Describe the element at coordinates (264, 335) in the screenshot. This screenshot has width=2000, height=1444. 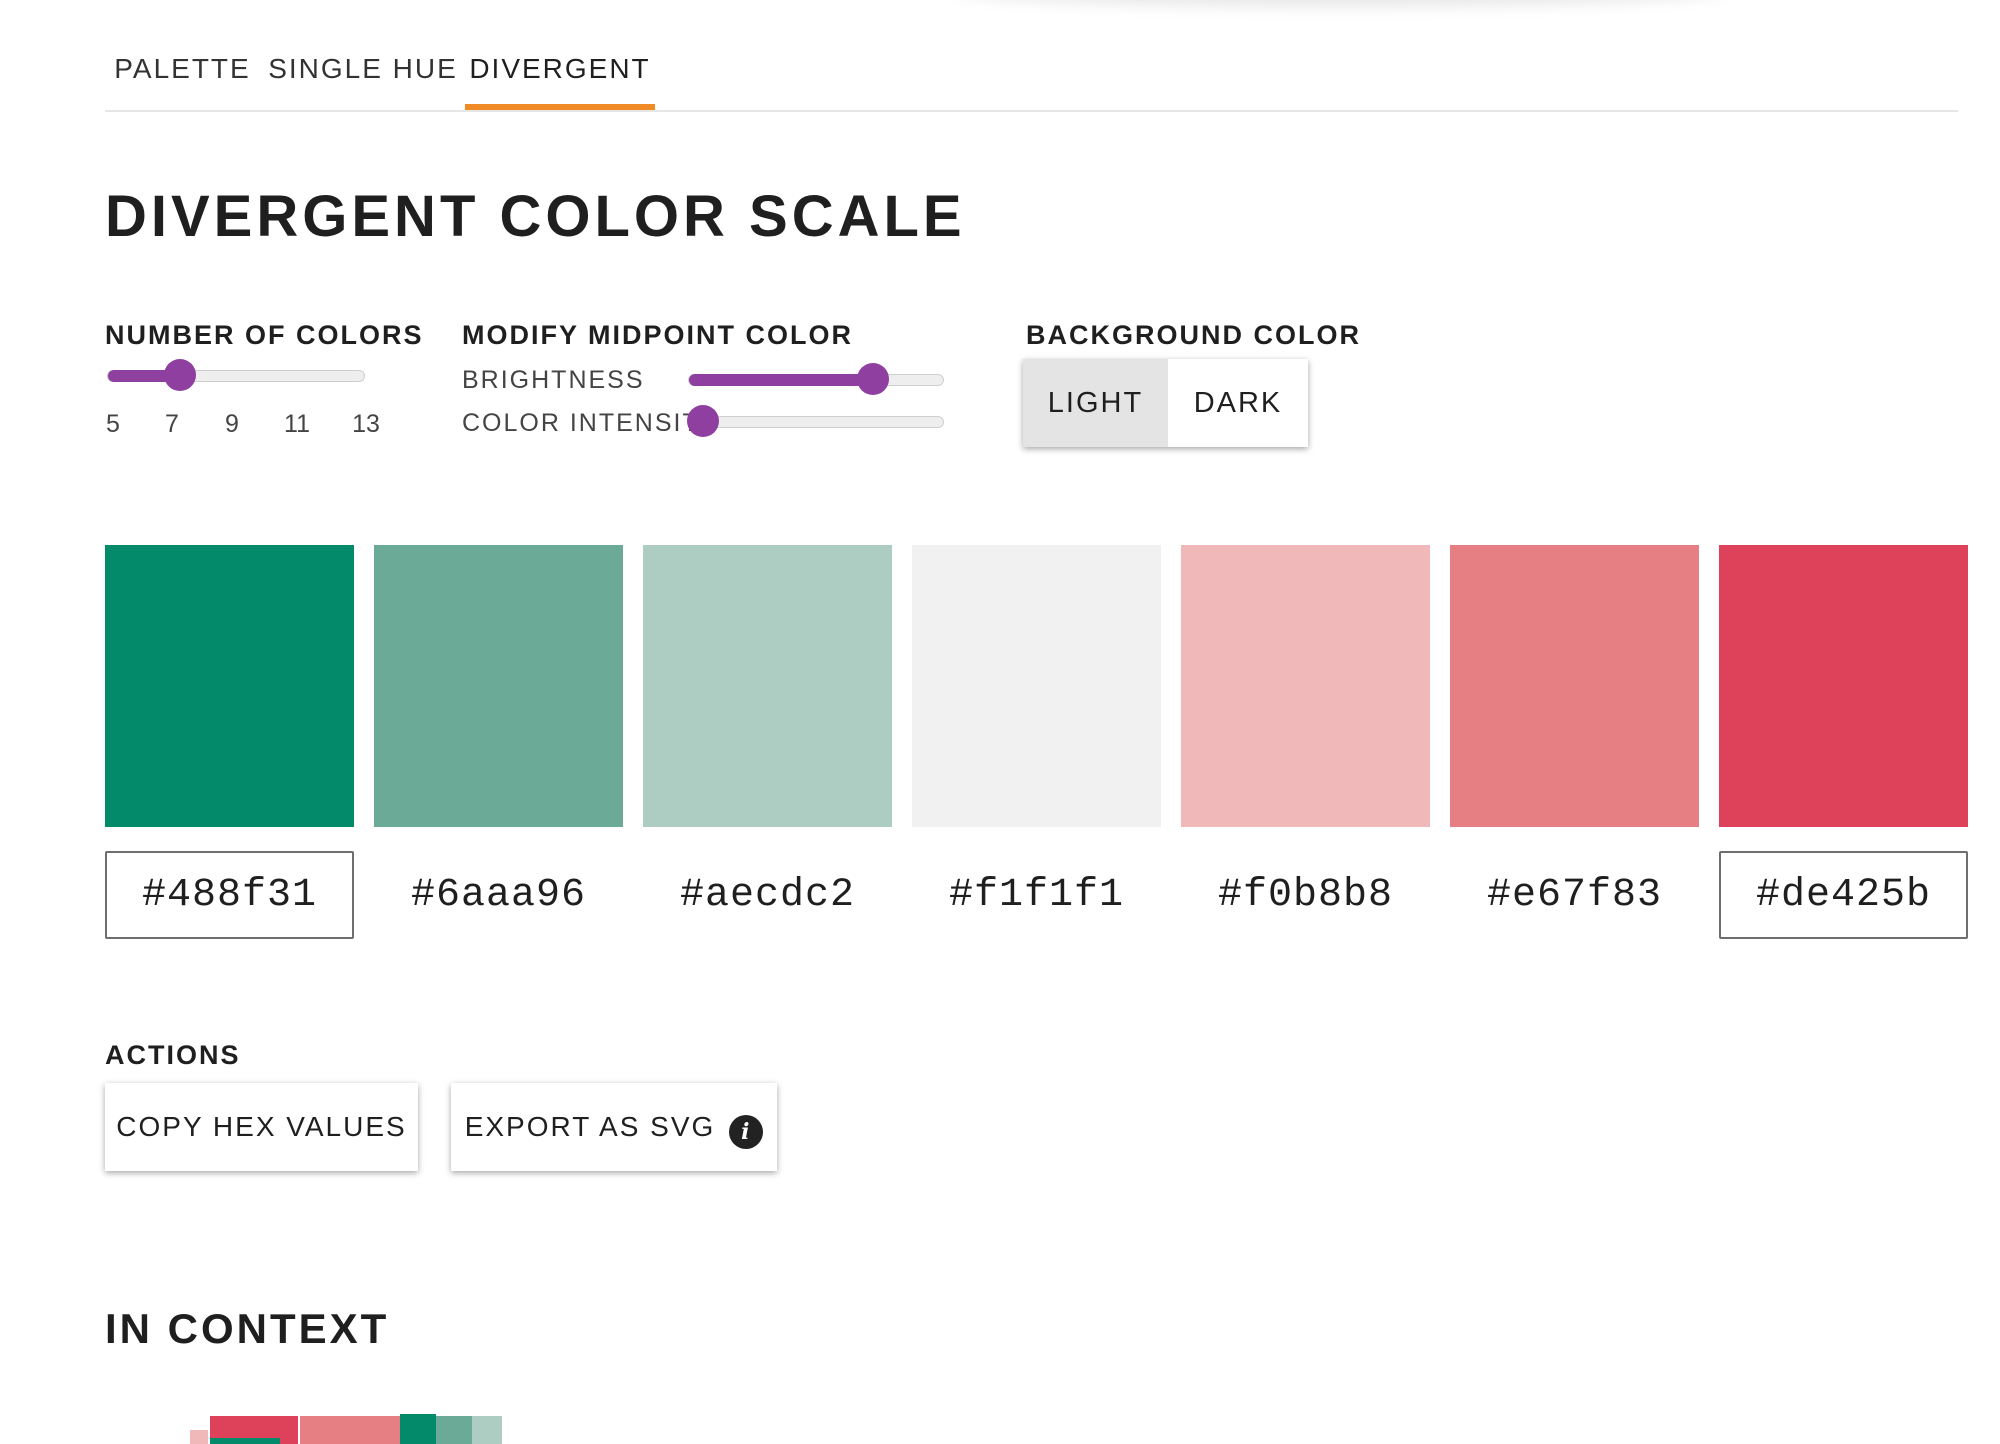
I see `number-of-colors-label: NUMBER OF COLORS` at that location.